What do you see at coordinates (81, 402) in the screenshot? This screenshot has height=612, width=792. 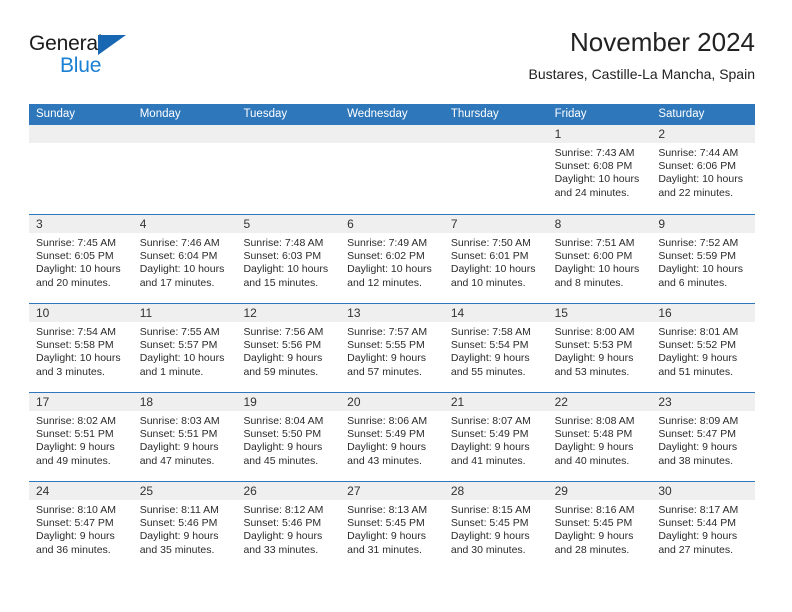 I see `day-number-band: 17` at bounding box center [81, 402].